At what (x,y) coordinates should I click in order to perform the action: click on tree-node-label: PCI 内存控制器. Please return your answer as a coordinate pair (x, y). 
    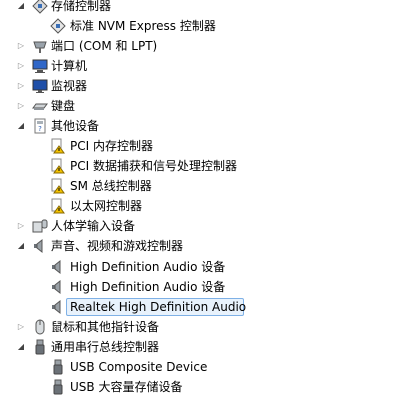
    Looking at the image, I should click on (111, 146).